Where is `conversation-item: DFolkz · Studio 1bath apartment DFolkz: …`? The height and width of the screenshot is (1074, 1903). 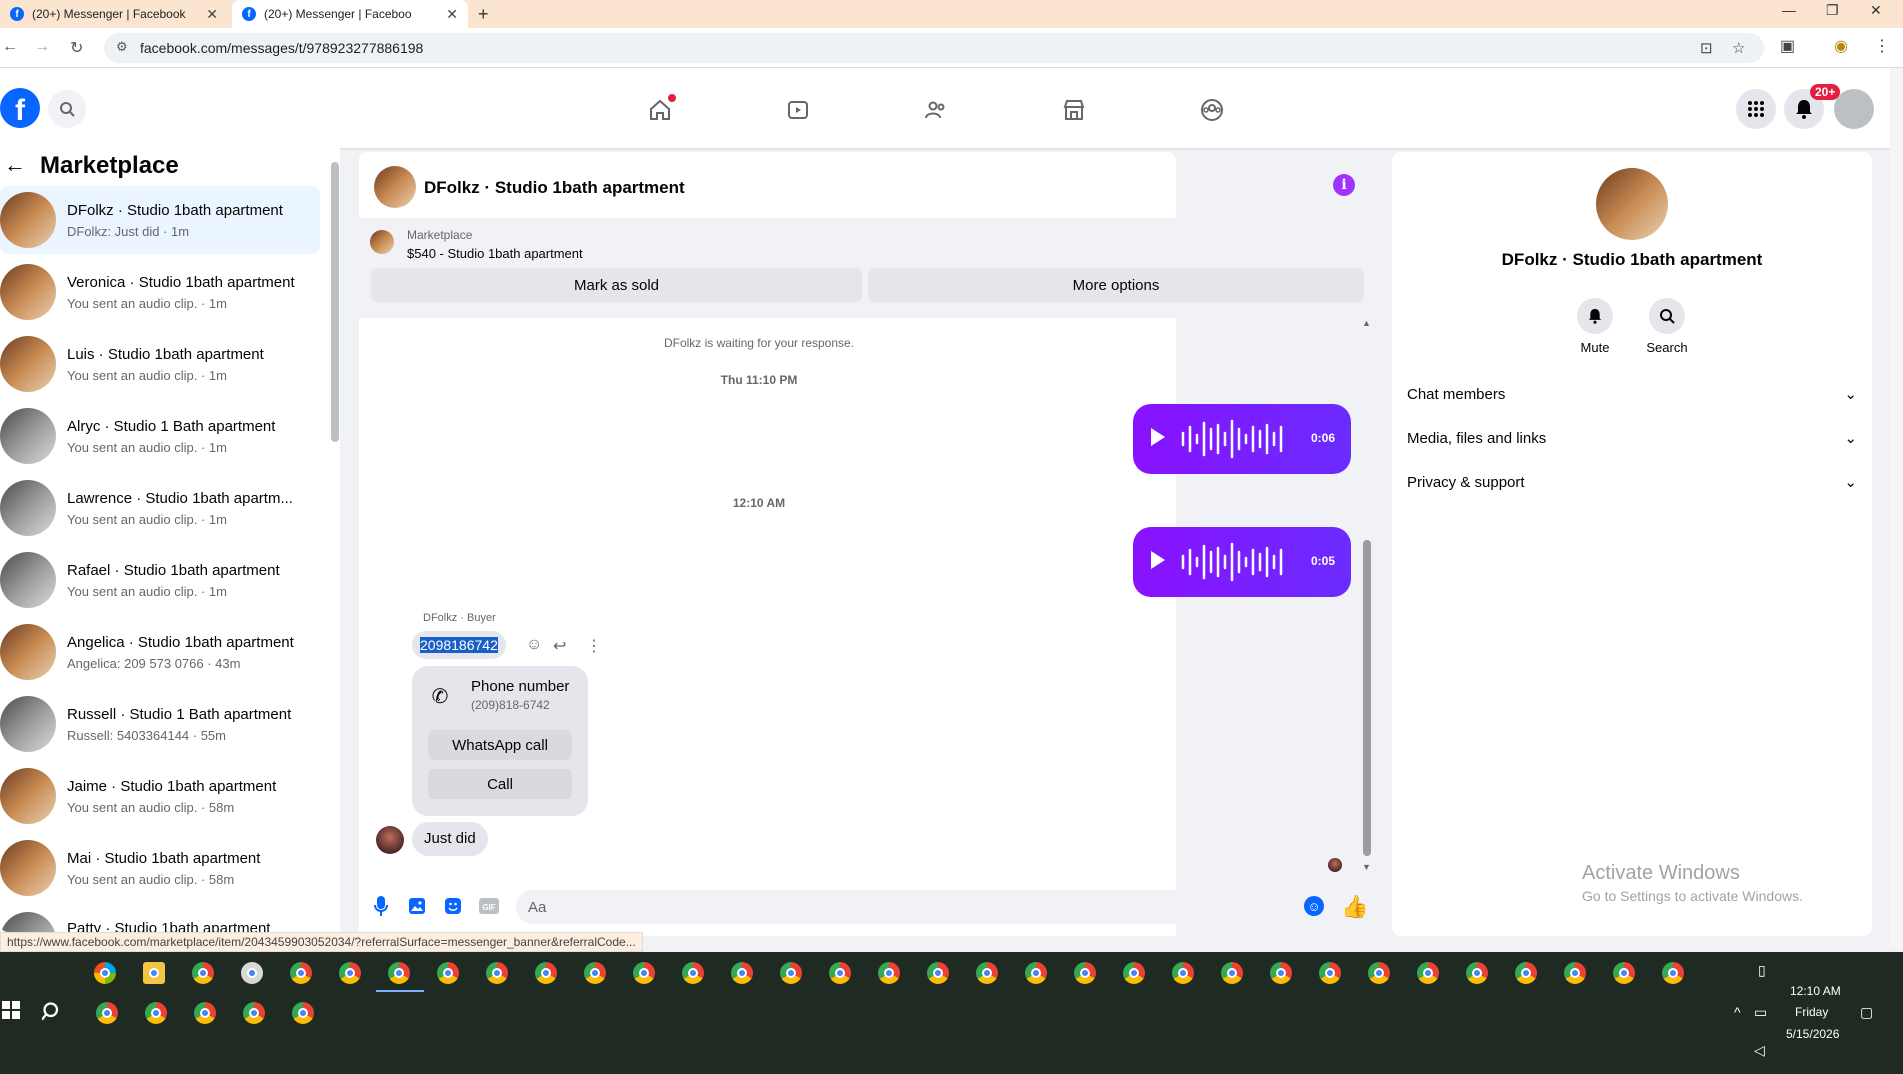 conversation-item: DFolkz · Studio 1bath apartment DFolkz: … is located at coordinates (160, 220).